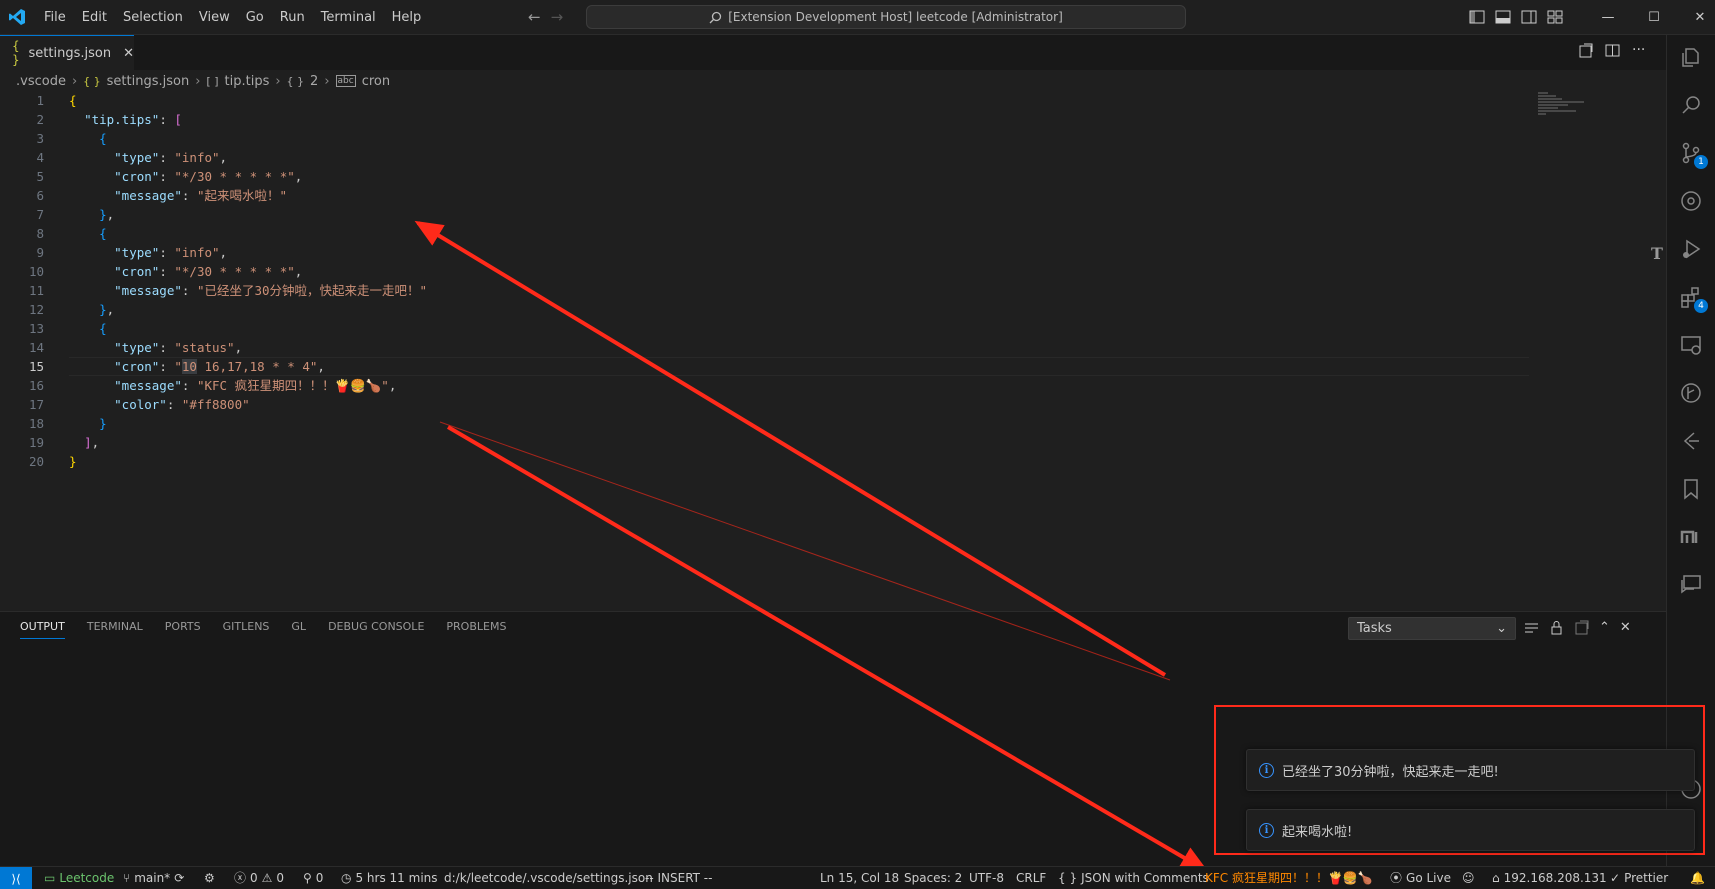 The image size is (1715, 889). Describe the element at coordinates (67, 52) in the screenshot. I see `tab-settings-json: { } settings.json ✕` at that location.